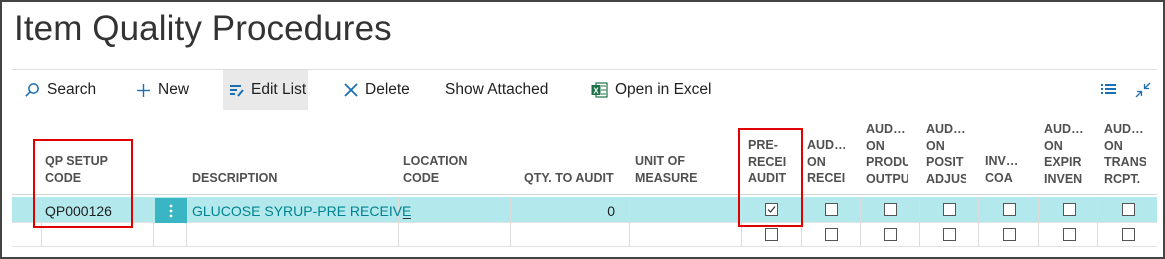 Image resolution: width=1165 pixels, height=259 pixels. I want to click on col-header-audit-on-production: AUD… ON PRODU OUTPU, so click(887, 154).